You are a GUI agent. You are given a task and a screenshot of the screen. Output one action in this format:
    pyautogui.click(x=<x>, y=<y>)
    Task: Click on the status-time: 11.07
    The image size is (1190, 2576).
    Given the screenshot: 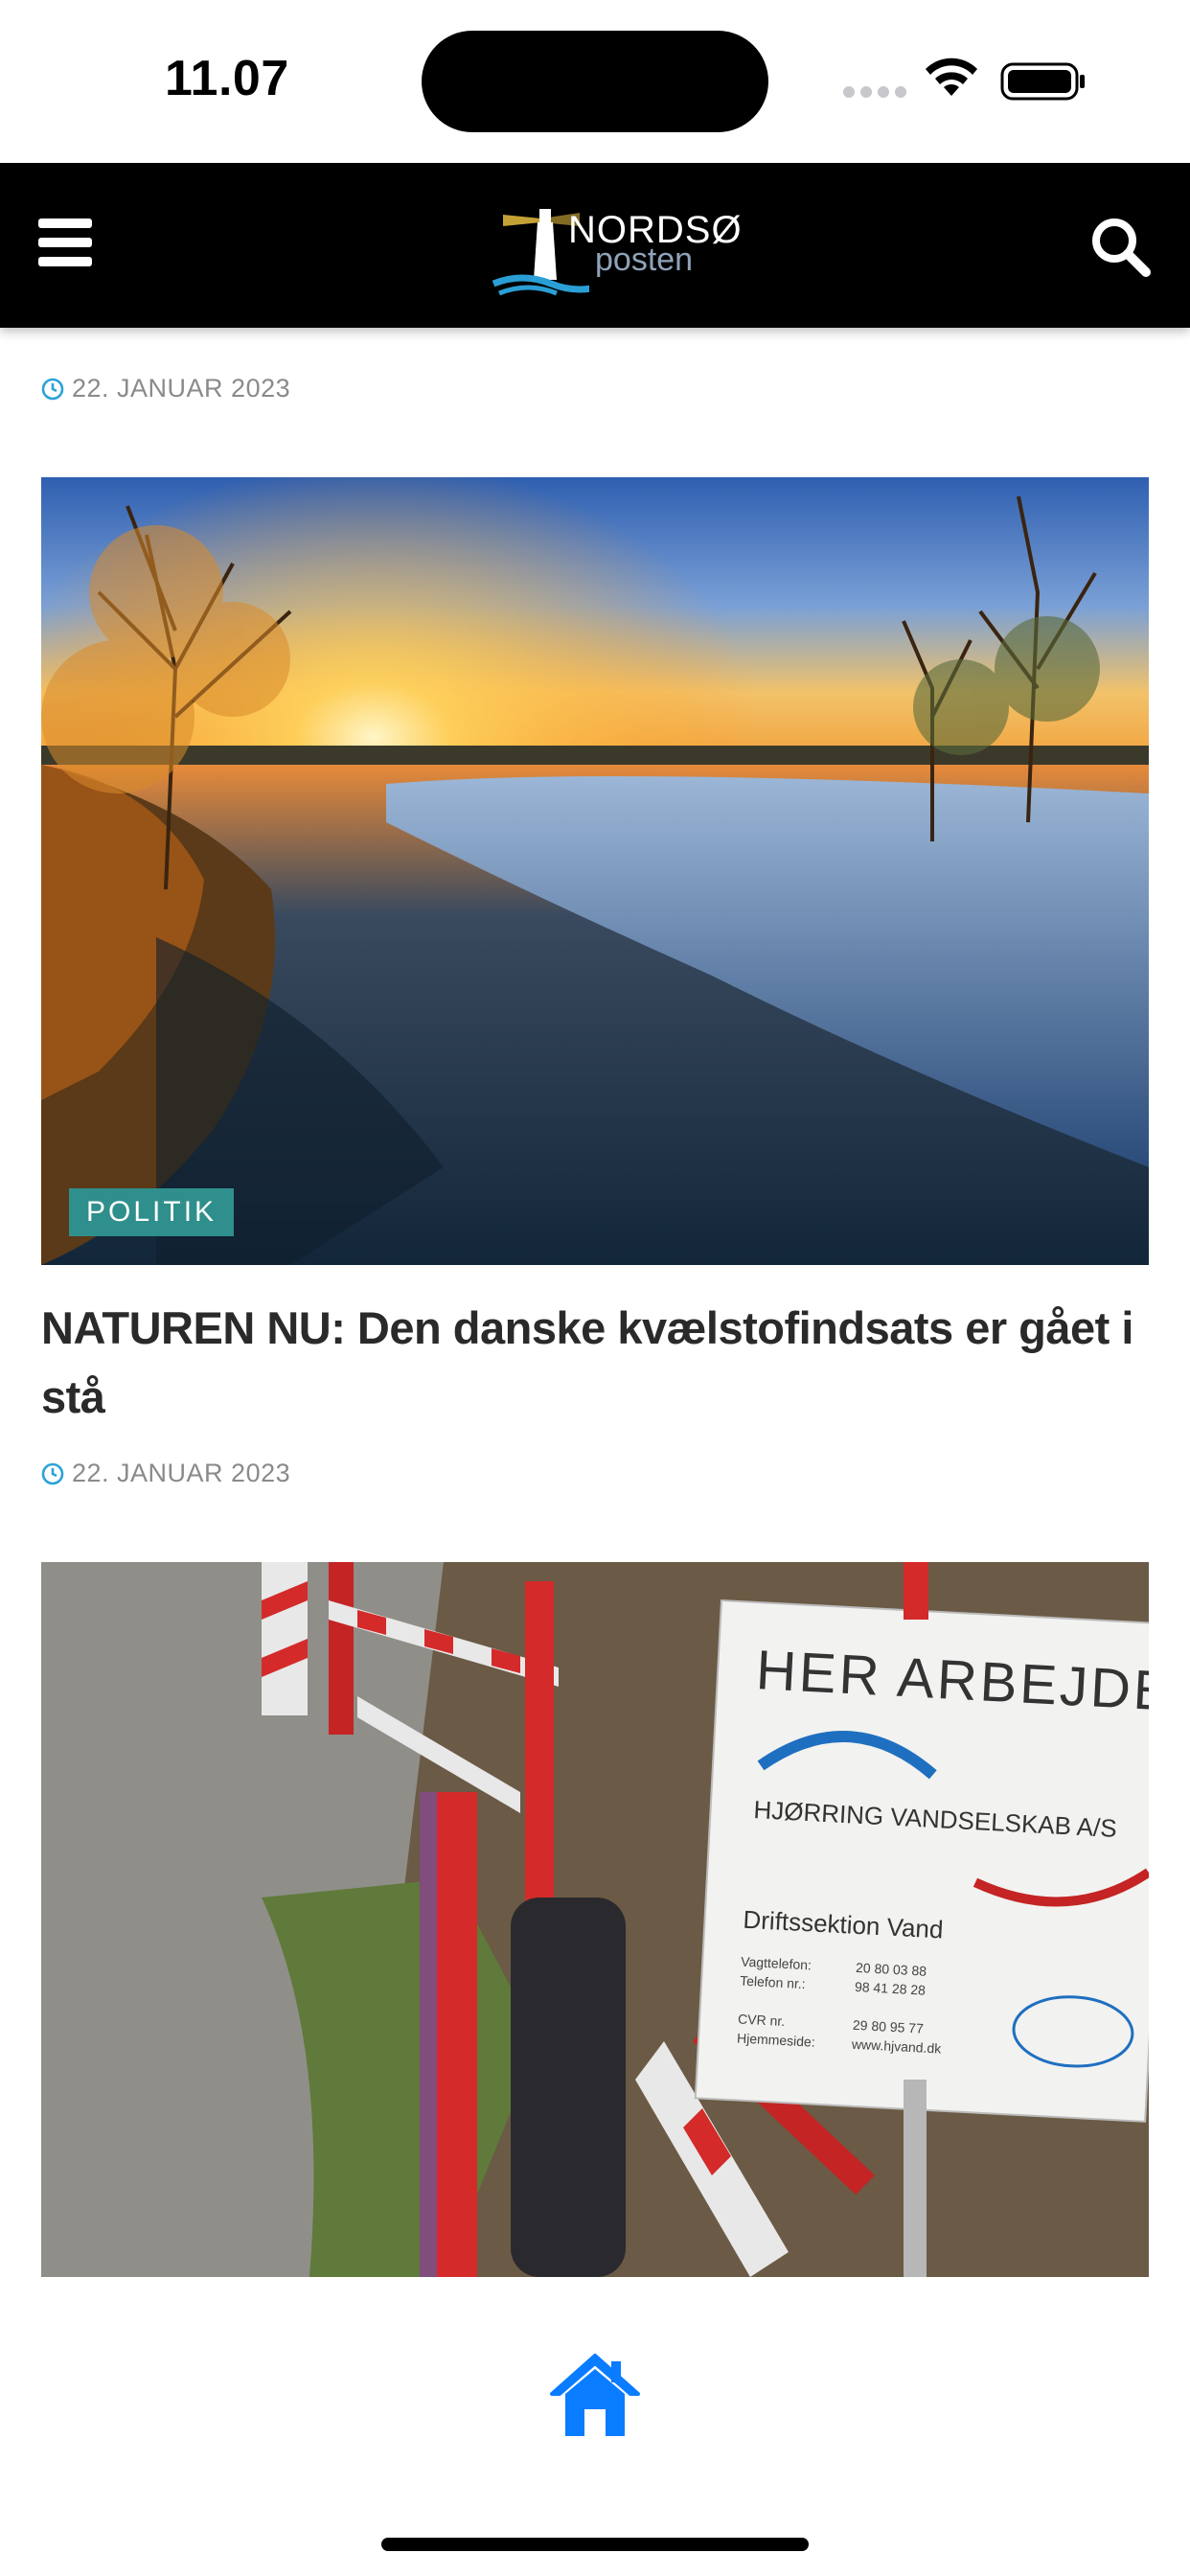 What is the action you would take?
    pyautogui.click(x=227, y=78)
    